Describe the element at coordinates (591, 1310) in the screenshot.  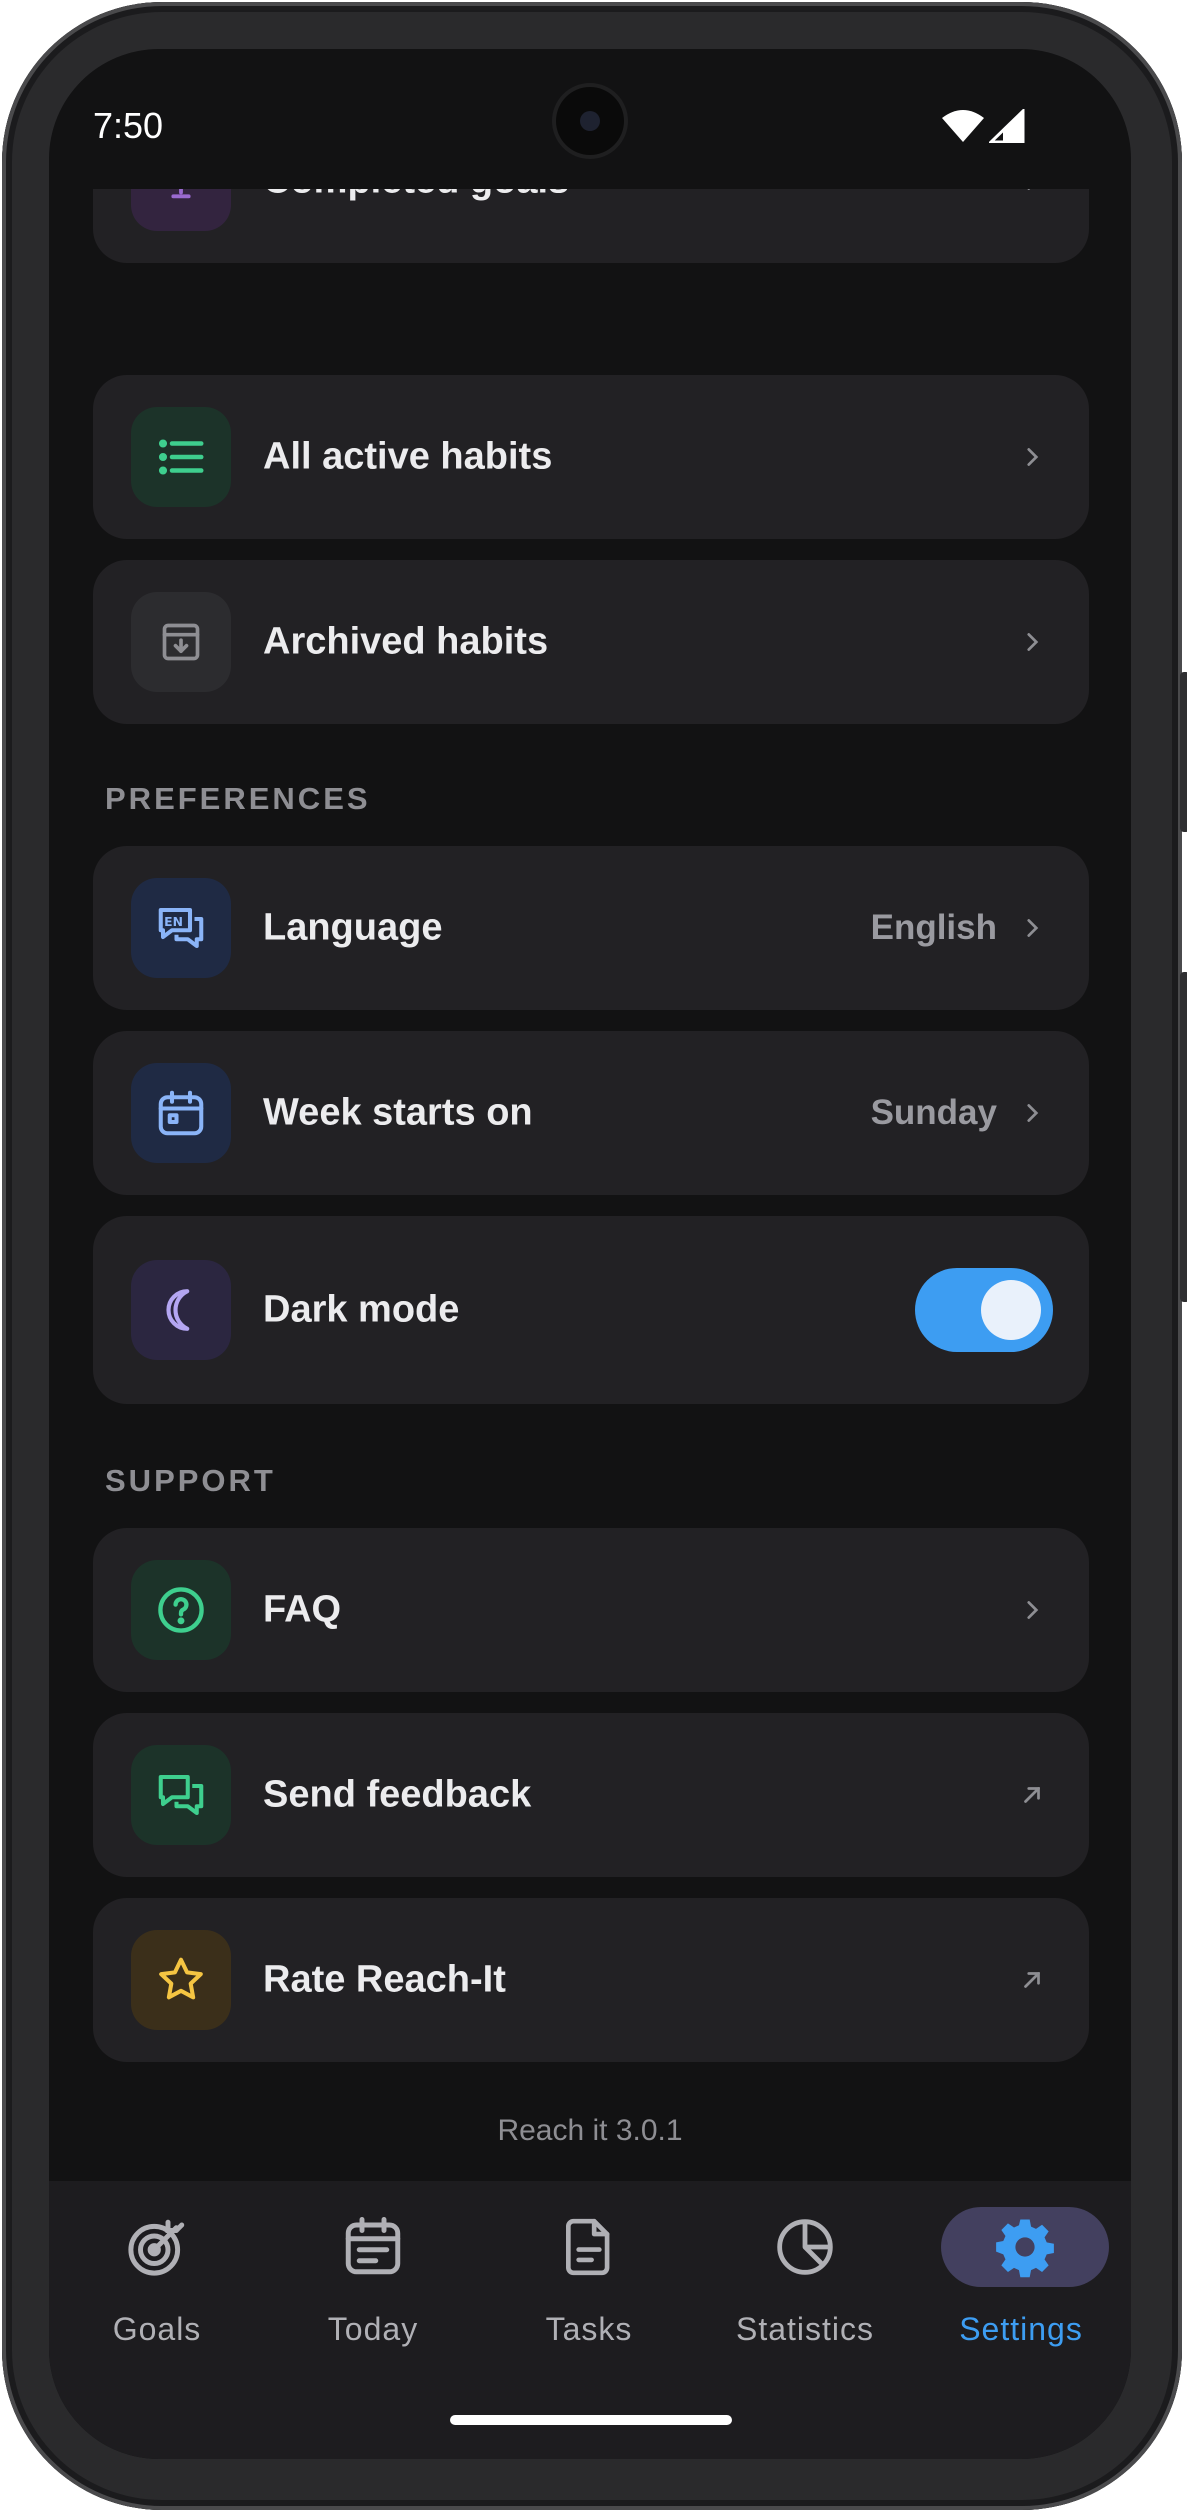
I see `dark-mode-item: Dark mode` at that location.